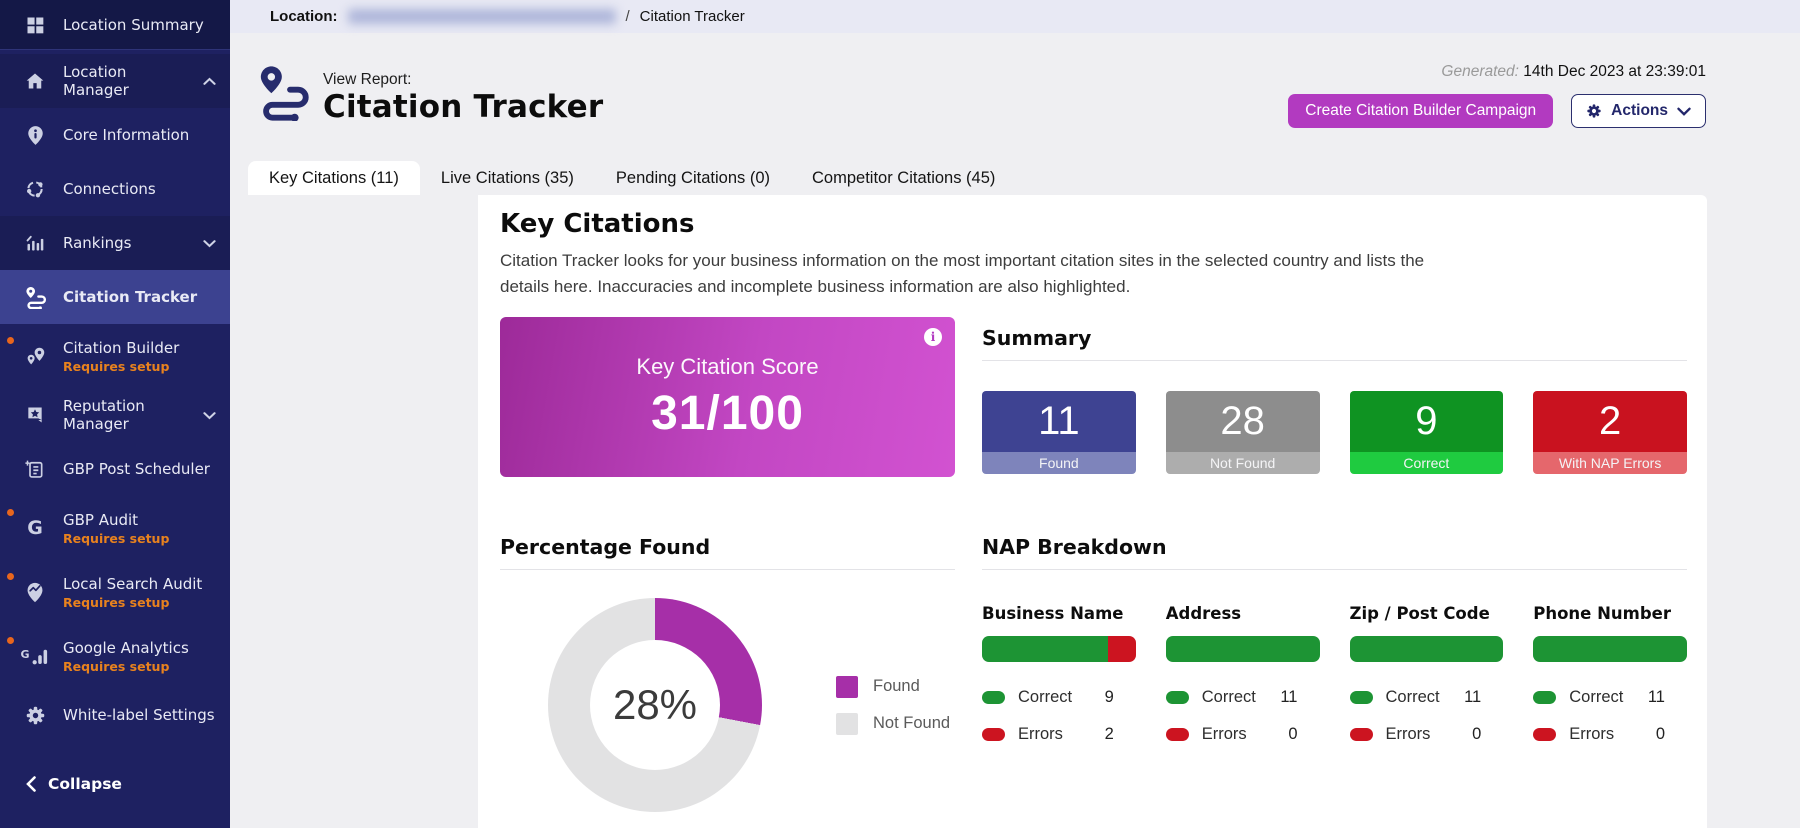 The width and height of the screenshot is (1800, 828). I want to click on sidebar-item-label: White-label Settings, so click(139, 715).